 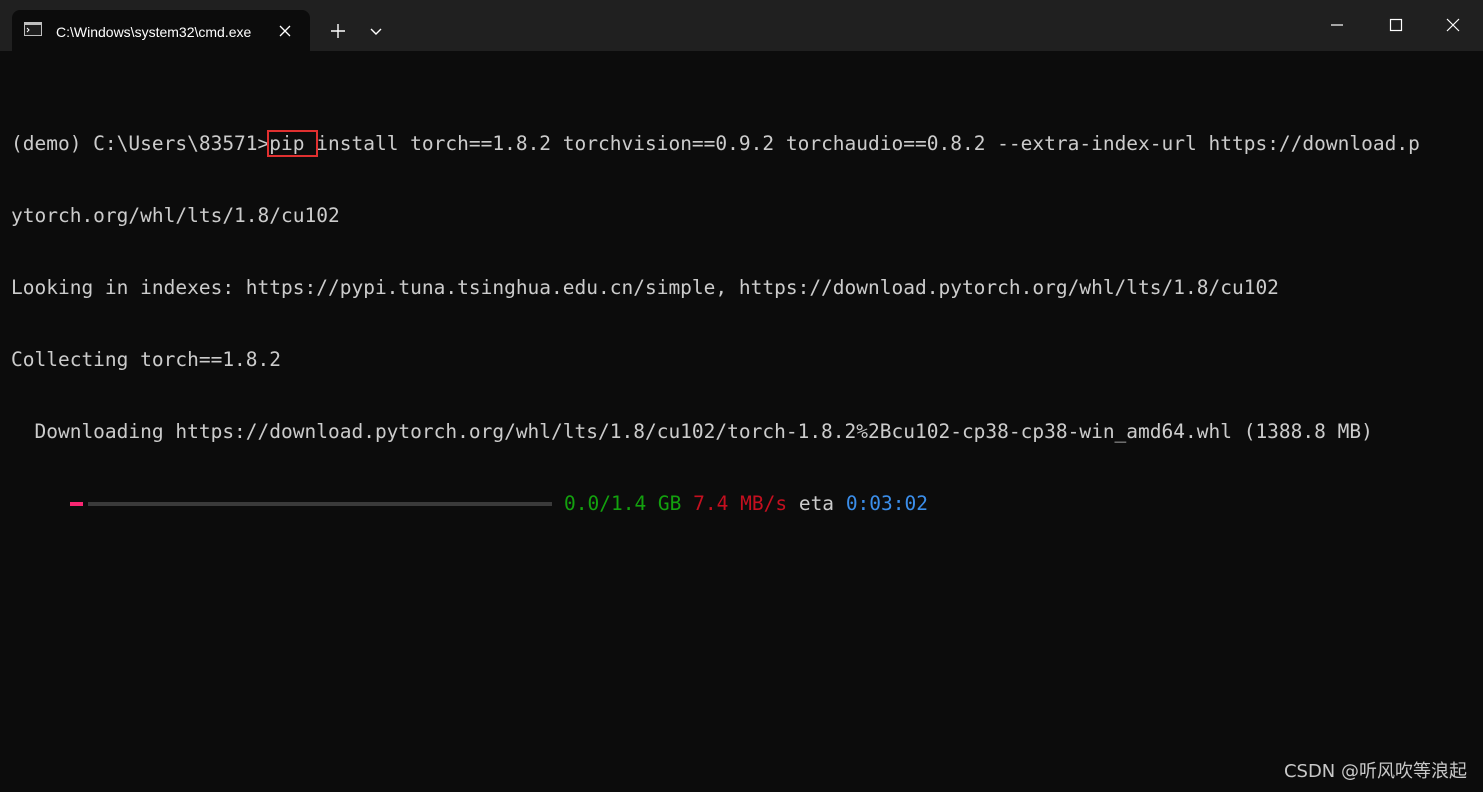 I want to click on tab-close-button, so click(x=285, y=31).